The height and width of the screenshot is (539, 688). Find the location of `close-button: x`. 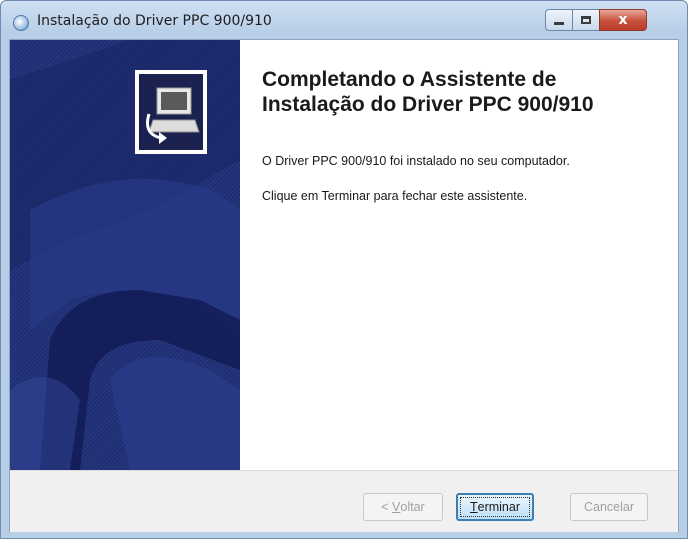

close-button: x is located at coordinates (623, 20).